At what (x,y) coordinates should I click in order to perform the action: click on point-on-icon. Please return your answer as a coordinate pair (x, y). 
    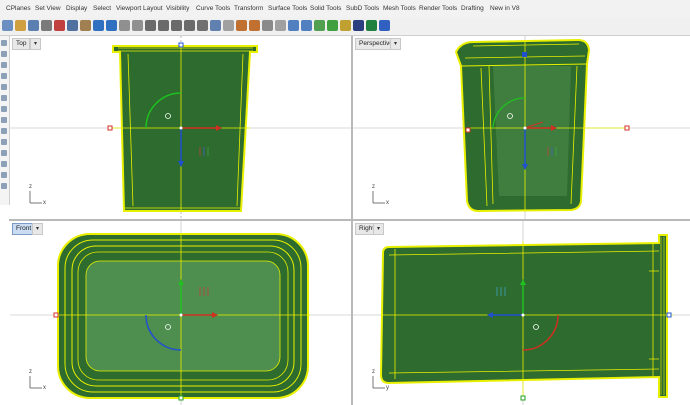
    Looking at the image, I should click on (293, 25).